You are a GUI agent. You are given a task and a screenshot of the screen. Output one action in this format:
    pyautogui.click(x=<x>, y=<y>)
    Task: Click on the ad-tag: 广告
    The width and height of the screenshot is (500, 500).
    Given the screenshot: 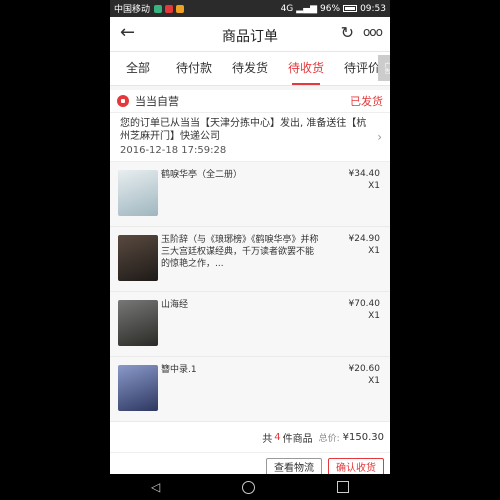 What is the action you would take?
    pyautogui.click(x=384, y=68)
    